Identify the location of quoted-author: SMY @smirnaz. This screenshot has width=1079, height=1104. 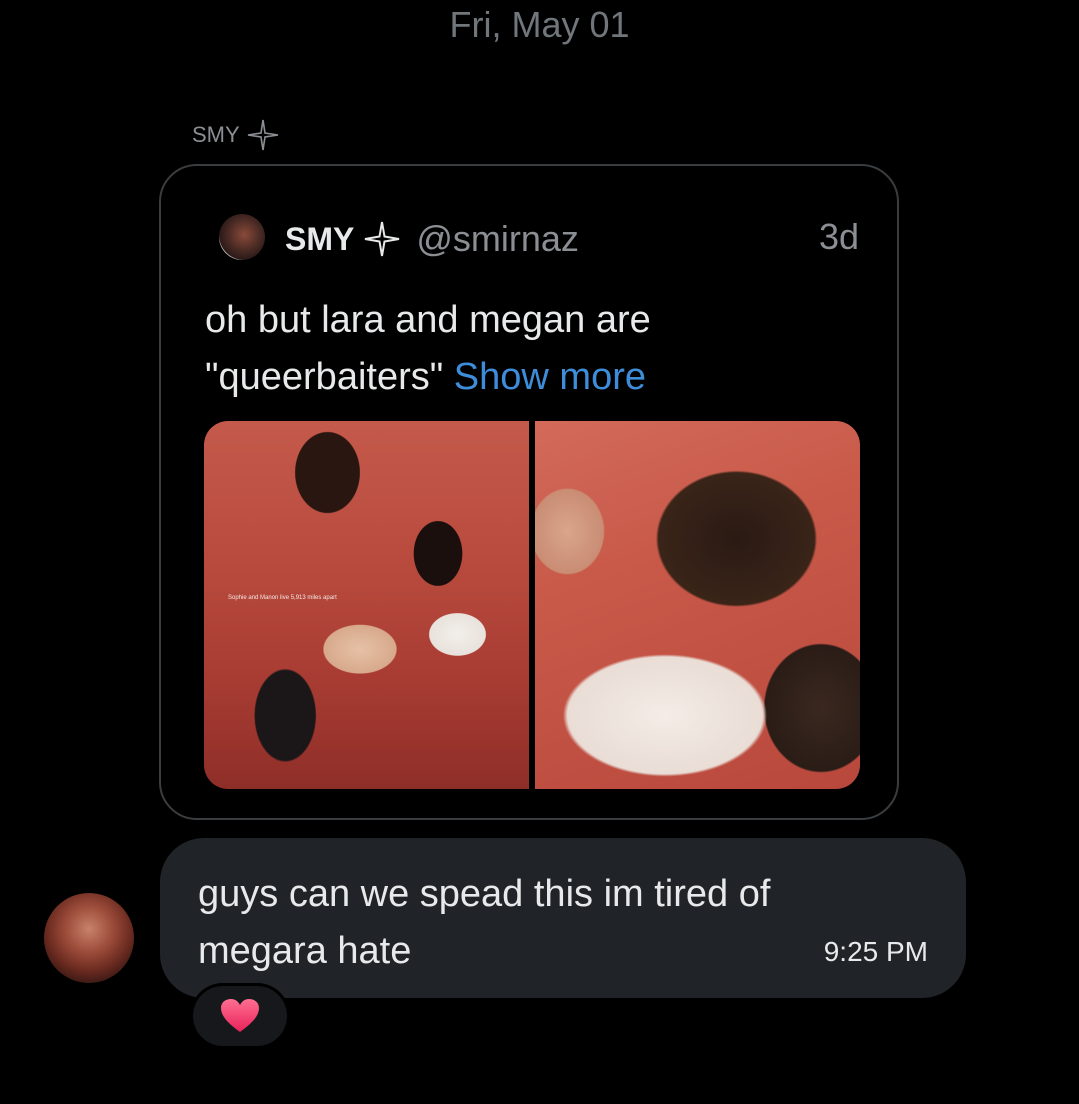
(432, 239).